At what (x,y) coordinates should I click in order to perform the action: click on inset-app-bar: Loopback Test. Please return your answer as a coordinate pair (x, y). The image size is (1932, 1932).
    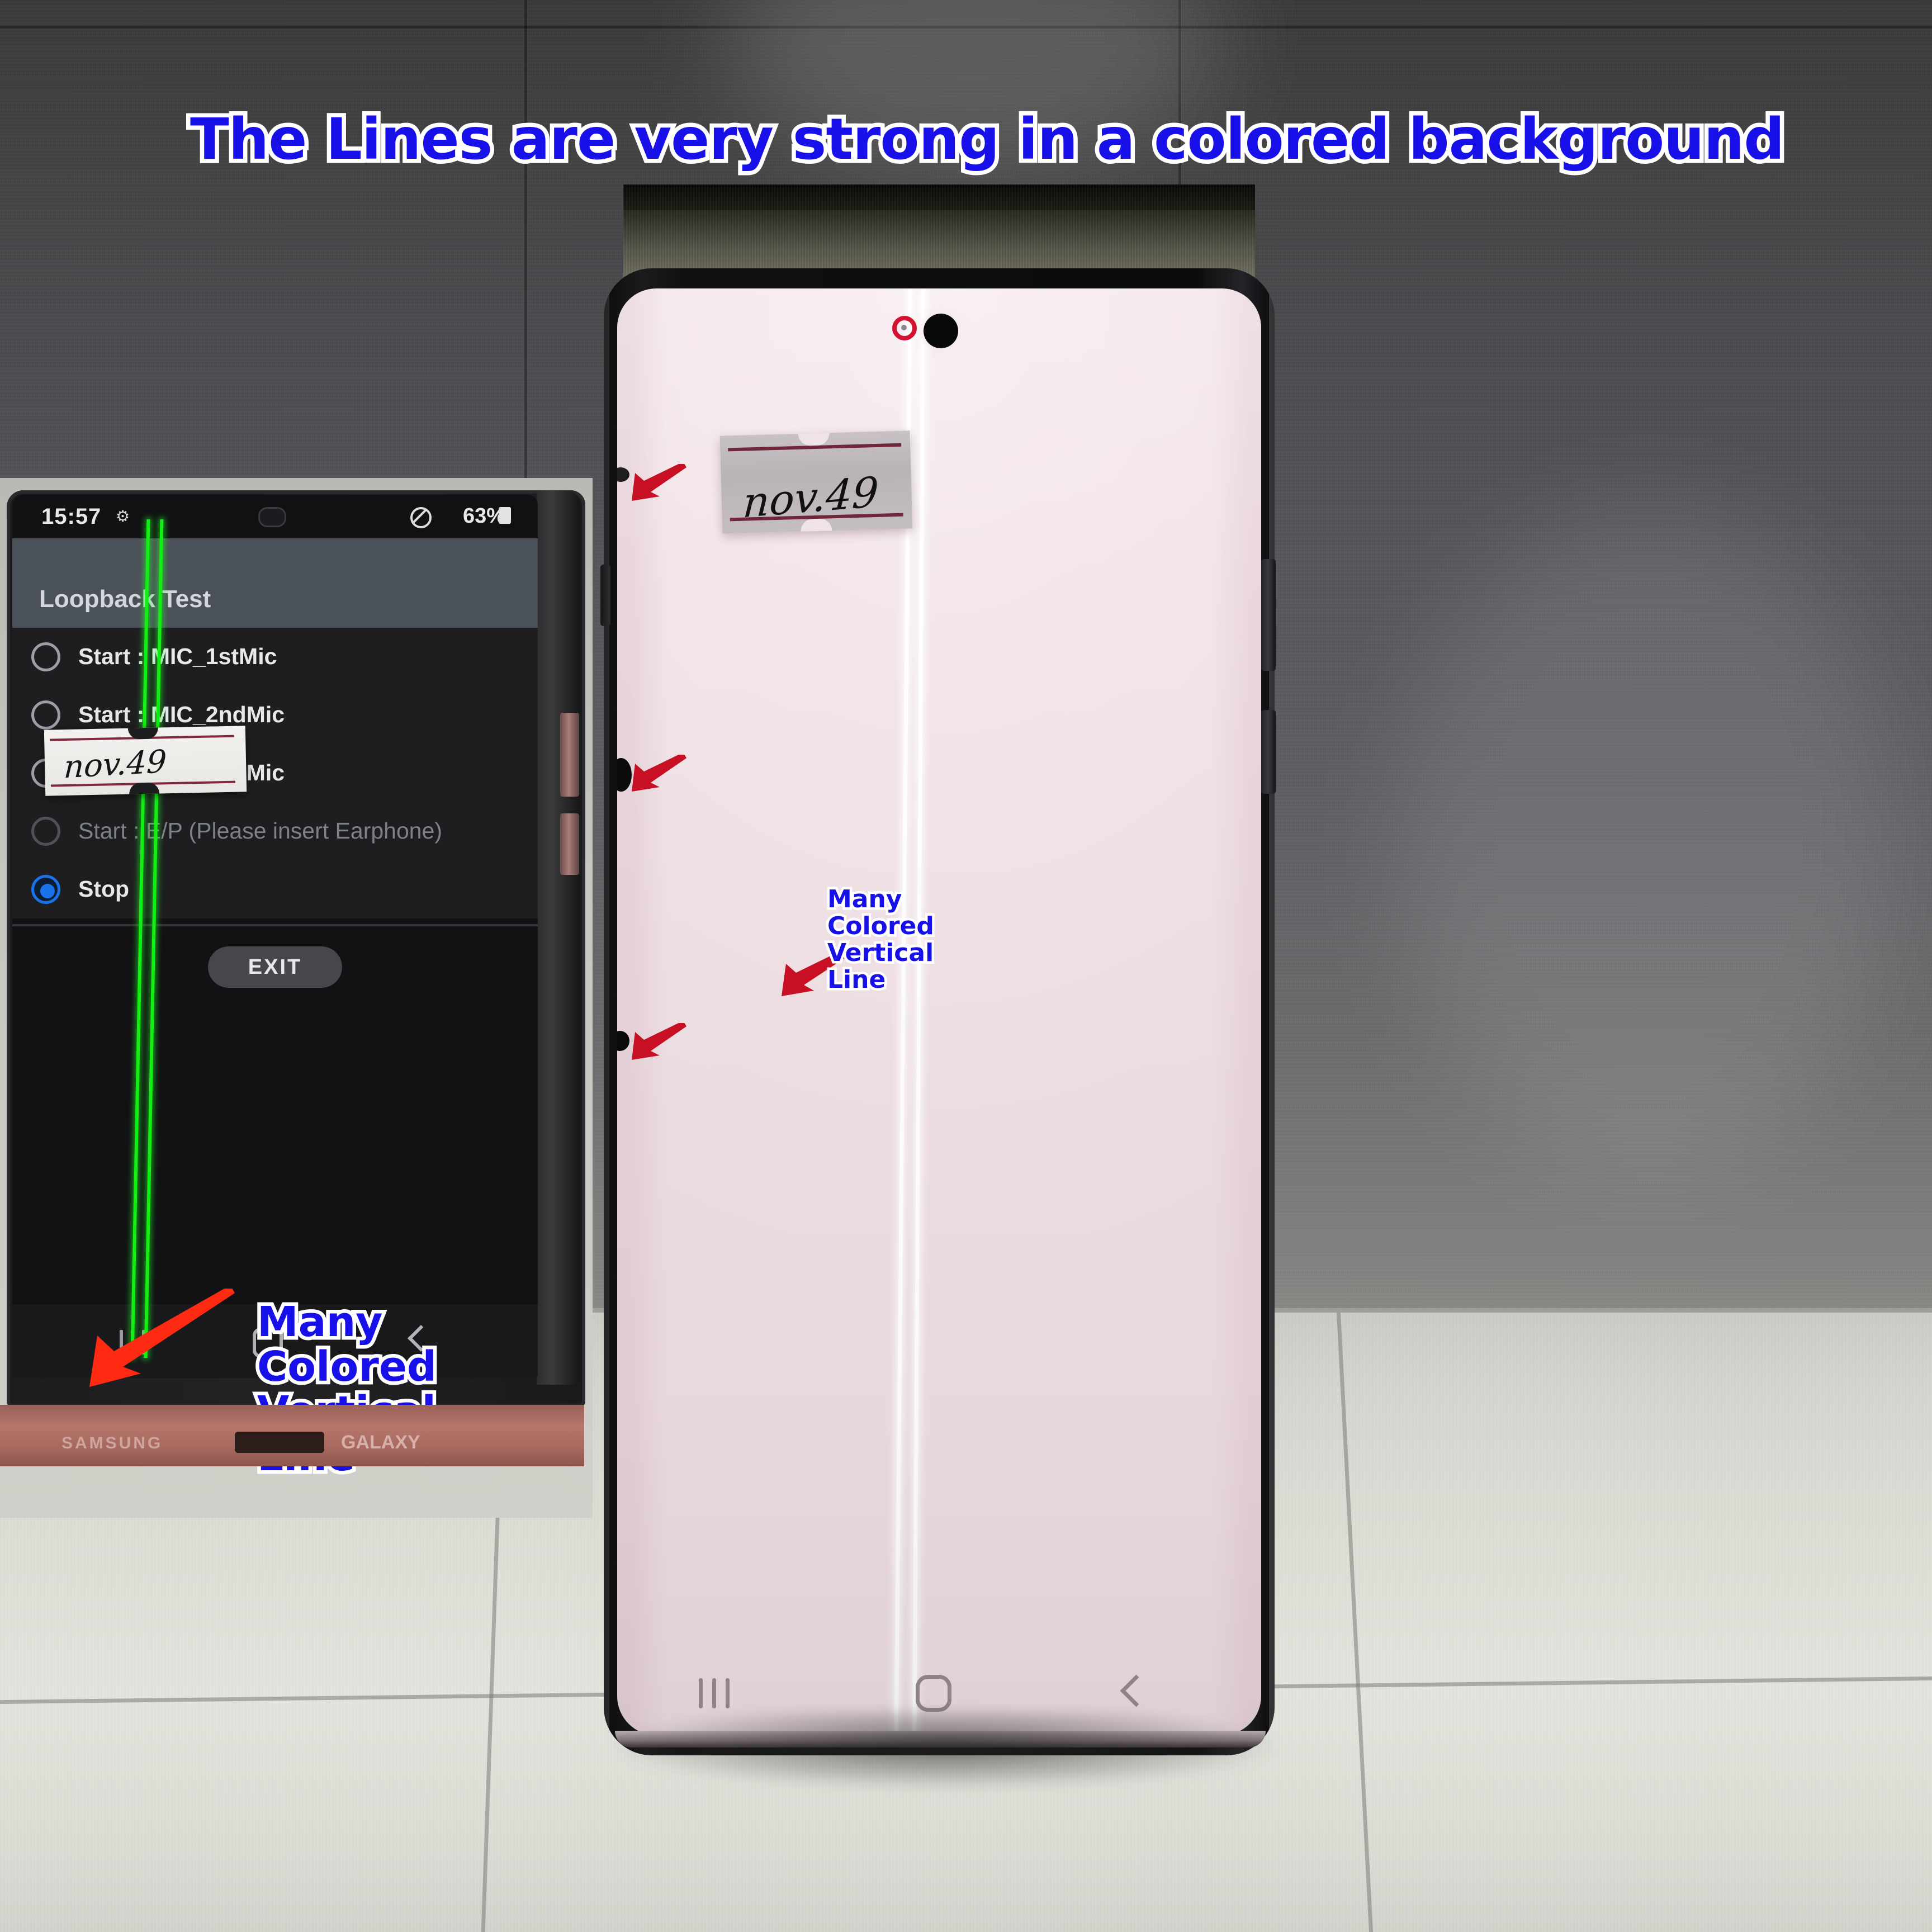
    Looking at the image, I should click on (275, 583).